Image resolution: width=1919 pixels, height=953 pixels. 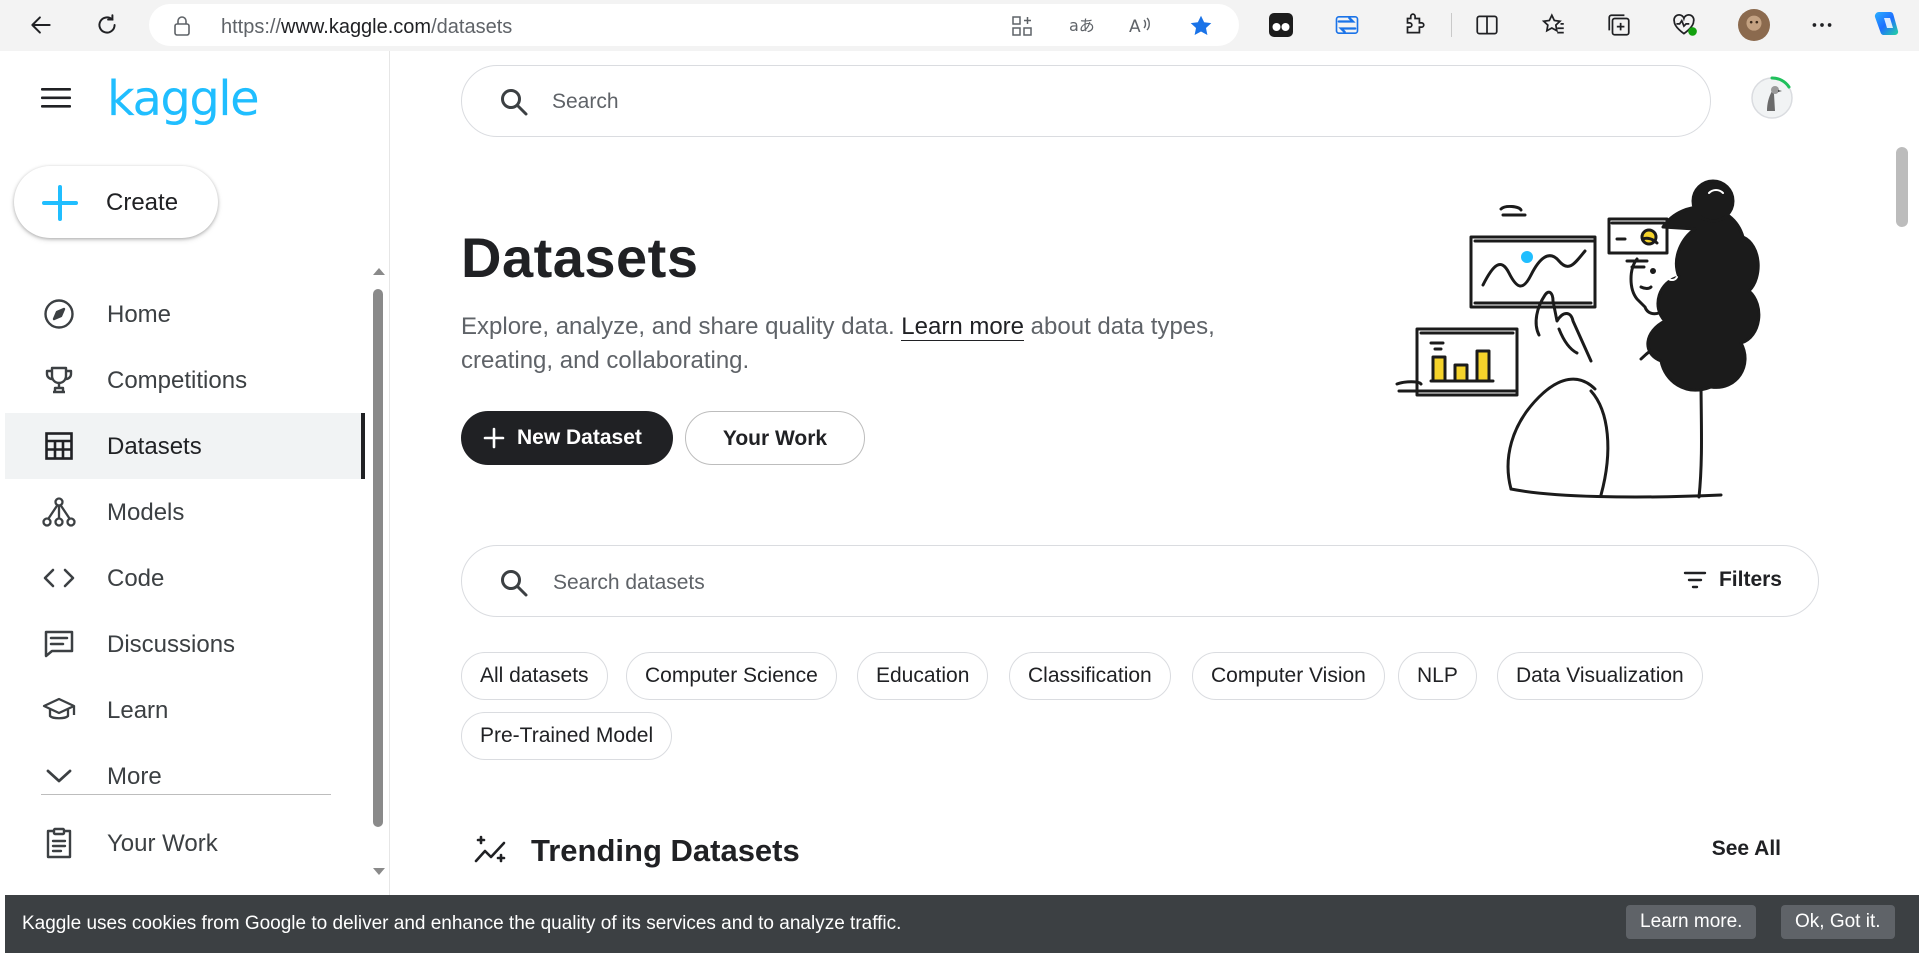 What do you see at coordinates (534, 676) in the screenshot?
I see `chip-all-datasets: All datasets` at bounding box center [534, 676].